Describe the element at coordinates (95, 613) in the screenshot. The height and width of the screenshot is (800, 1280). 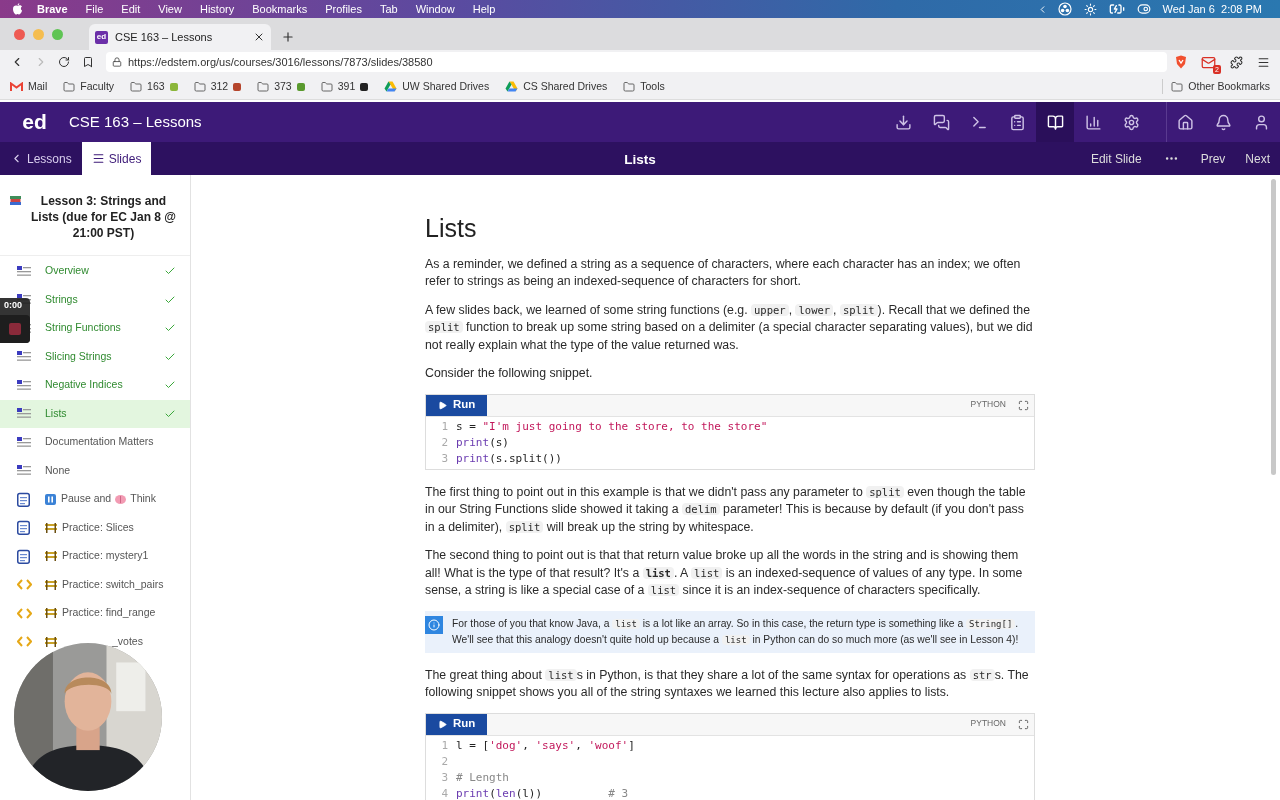
I see `slide-item: Practice: find_range` at that location.